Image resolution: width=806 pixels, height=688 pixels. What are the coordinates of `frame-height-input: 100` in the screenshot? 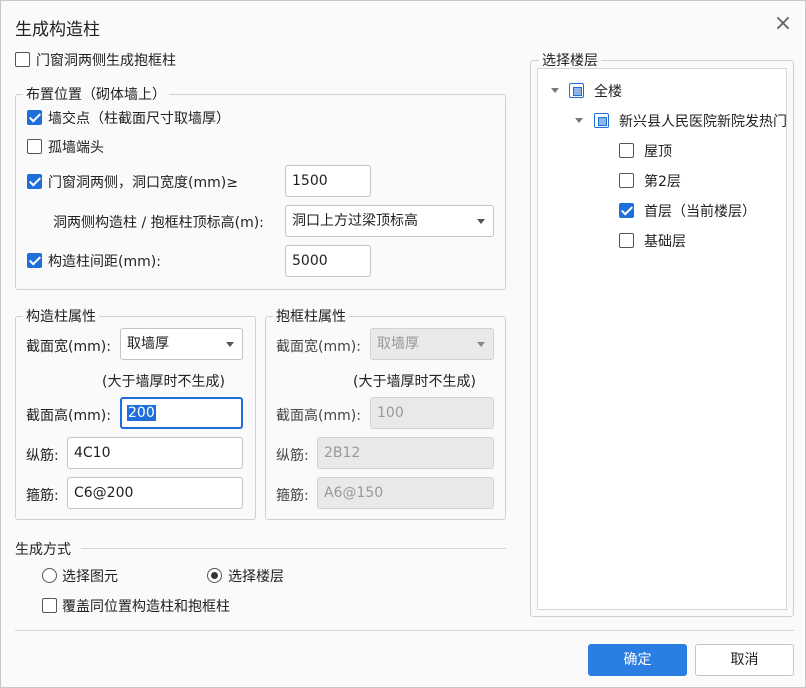 It's located at (432, 413).